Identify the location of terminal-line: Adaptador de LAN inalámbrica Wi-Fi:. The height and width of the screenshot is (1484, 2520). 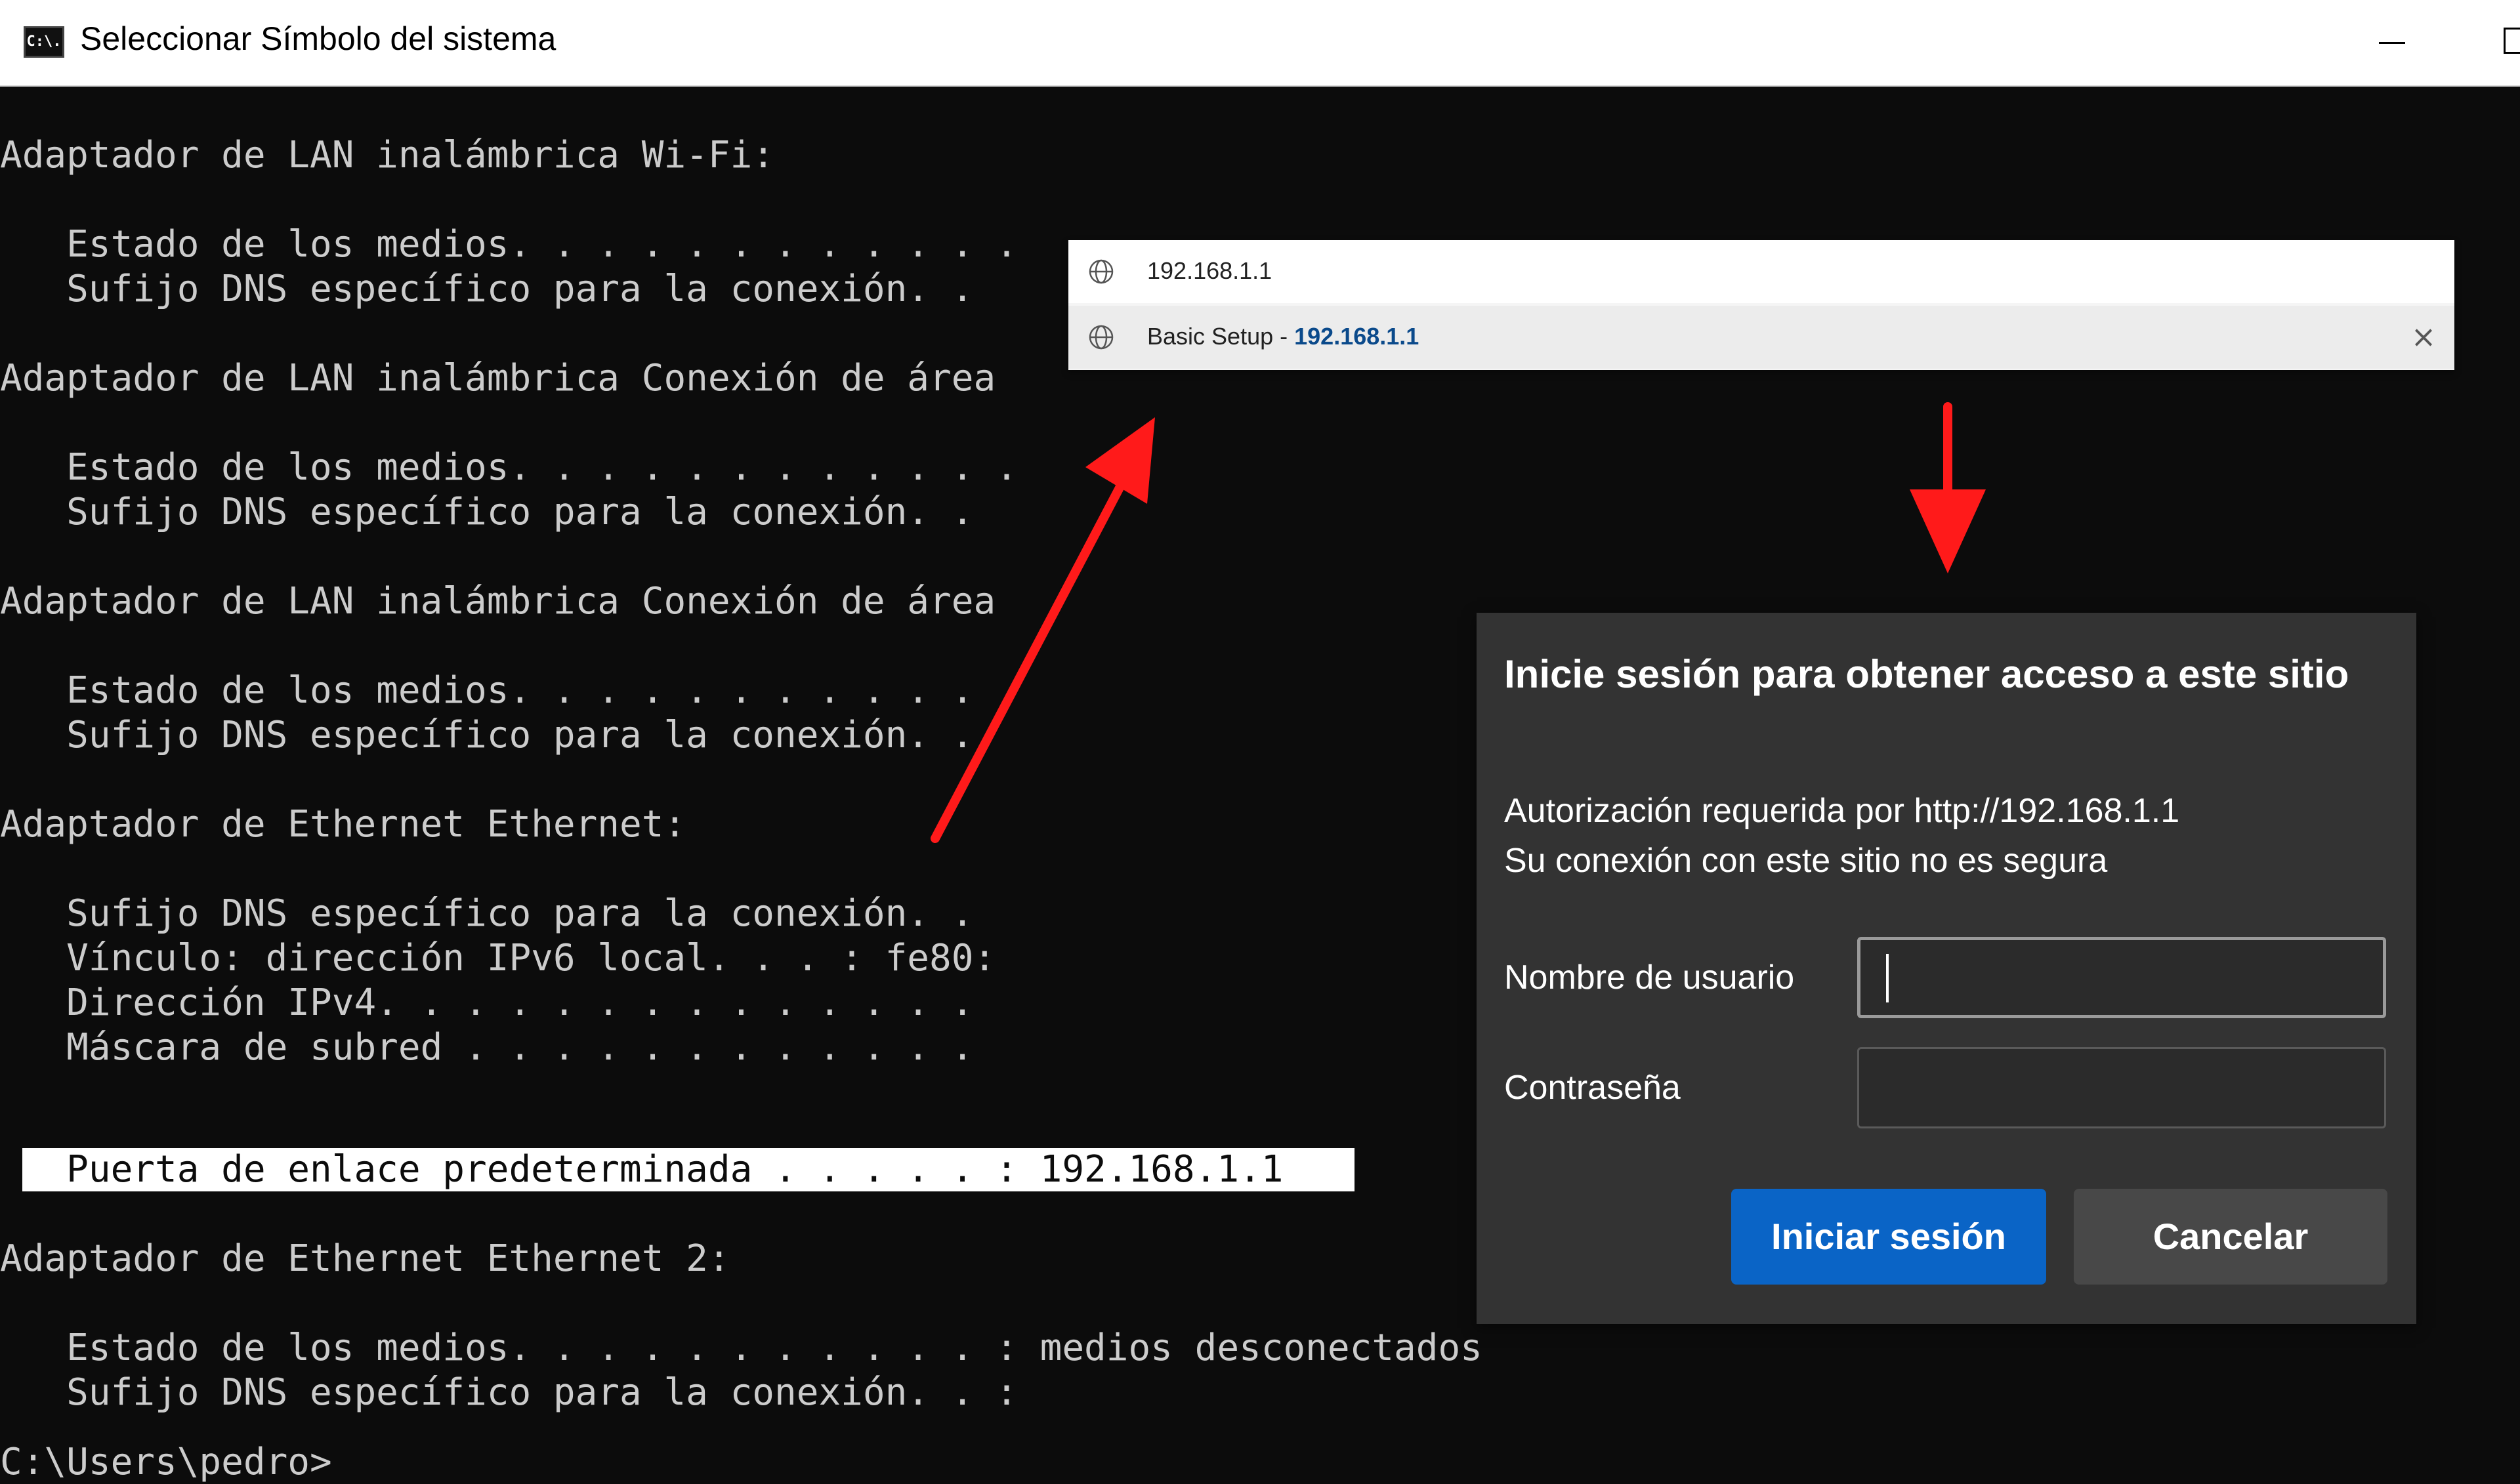
(387, 155).